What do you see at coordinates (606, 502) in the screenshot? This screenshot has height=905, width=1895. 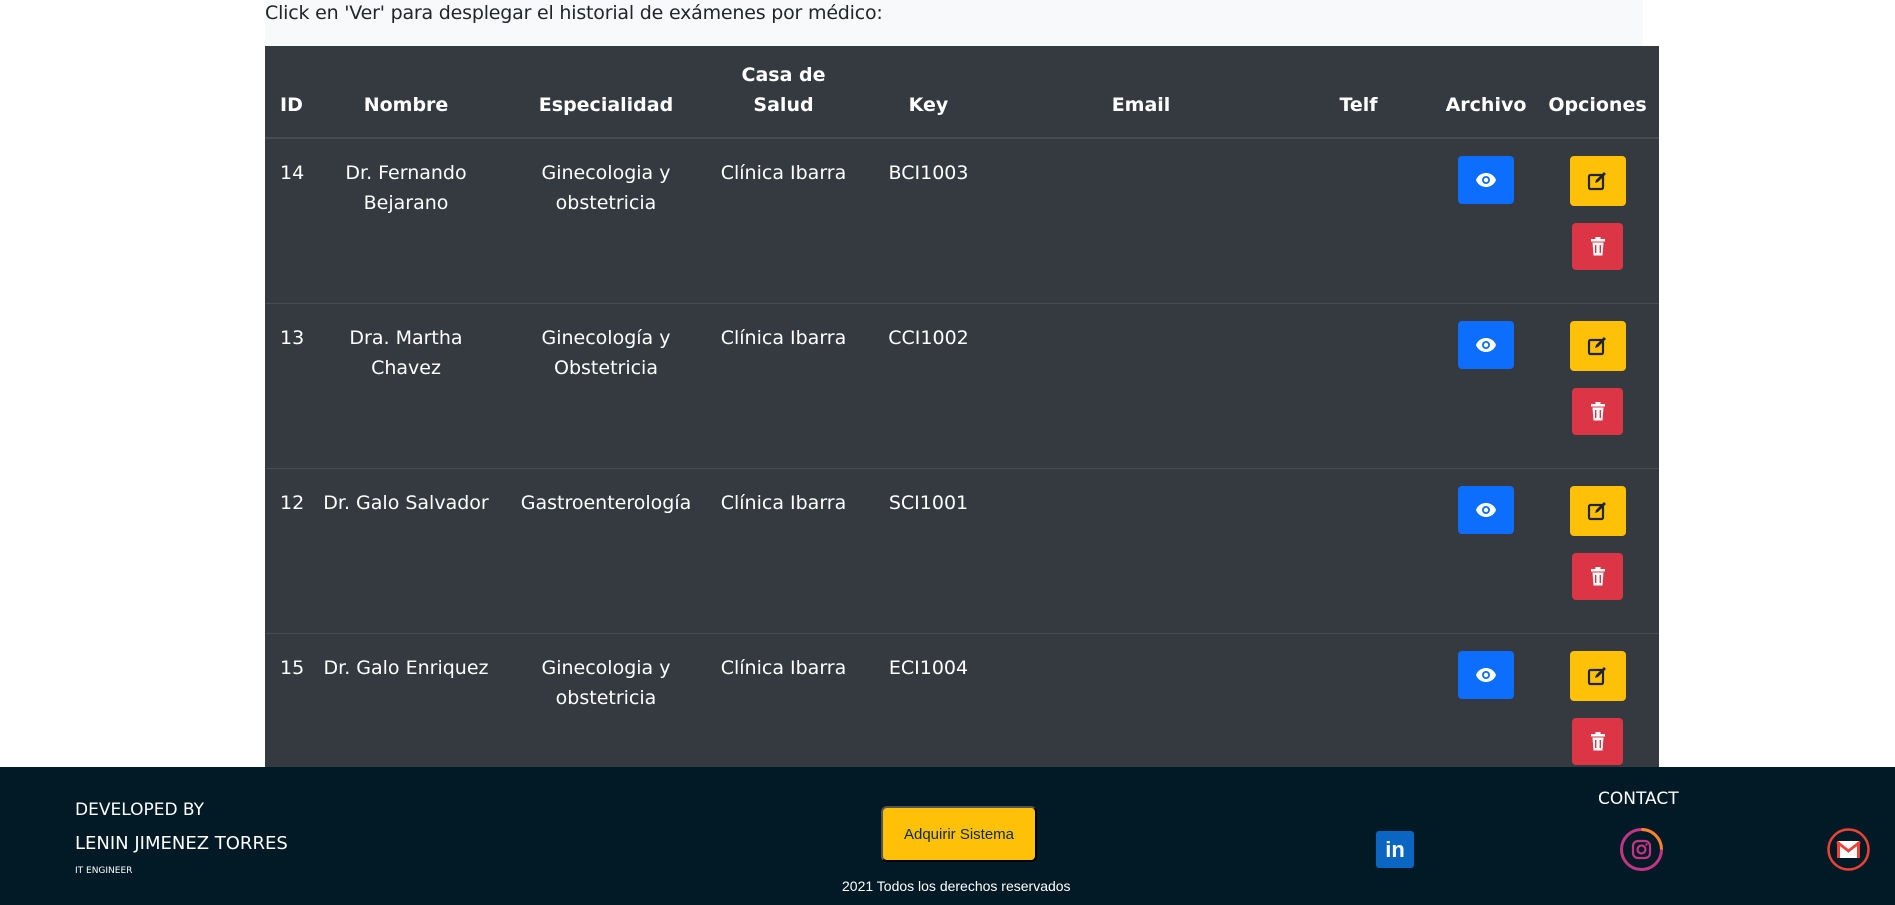 I see `esp-line1: Gastroenterología` at bounding box center [606, 502].